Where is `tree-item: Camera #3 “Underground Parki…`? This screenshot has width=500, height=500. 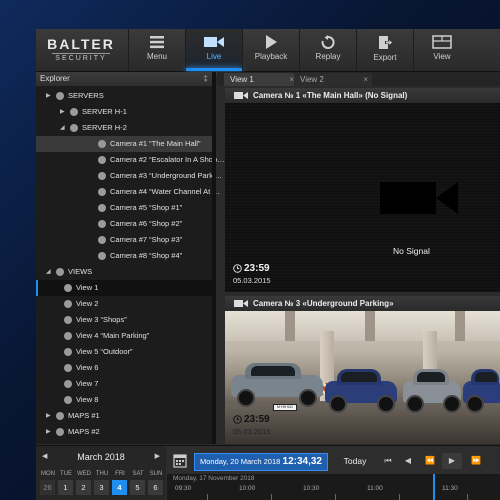
tree-item: Camera #3 “Underground Parki… is located at coordinates (129, 176).